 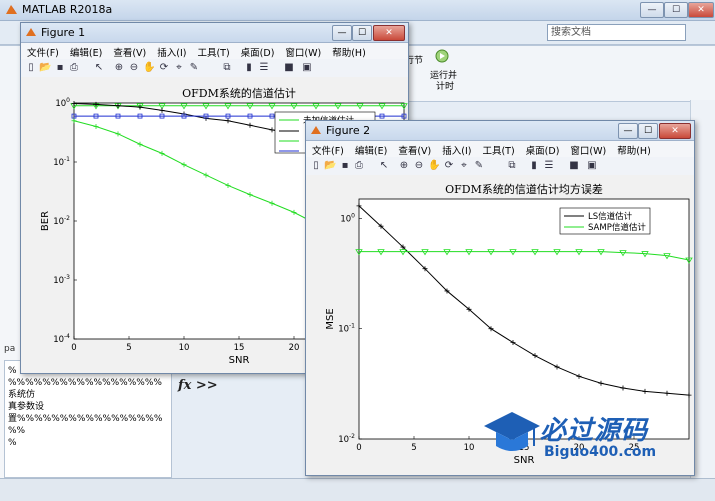 What do you see at coordinates (61, 280) in the screenshot?
I see `y-tick-label: 10-3` at bounding box center [61, 280].